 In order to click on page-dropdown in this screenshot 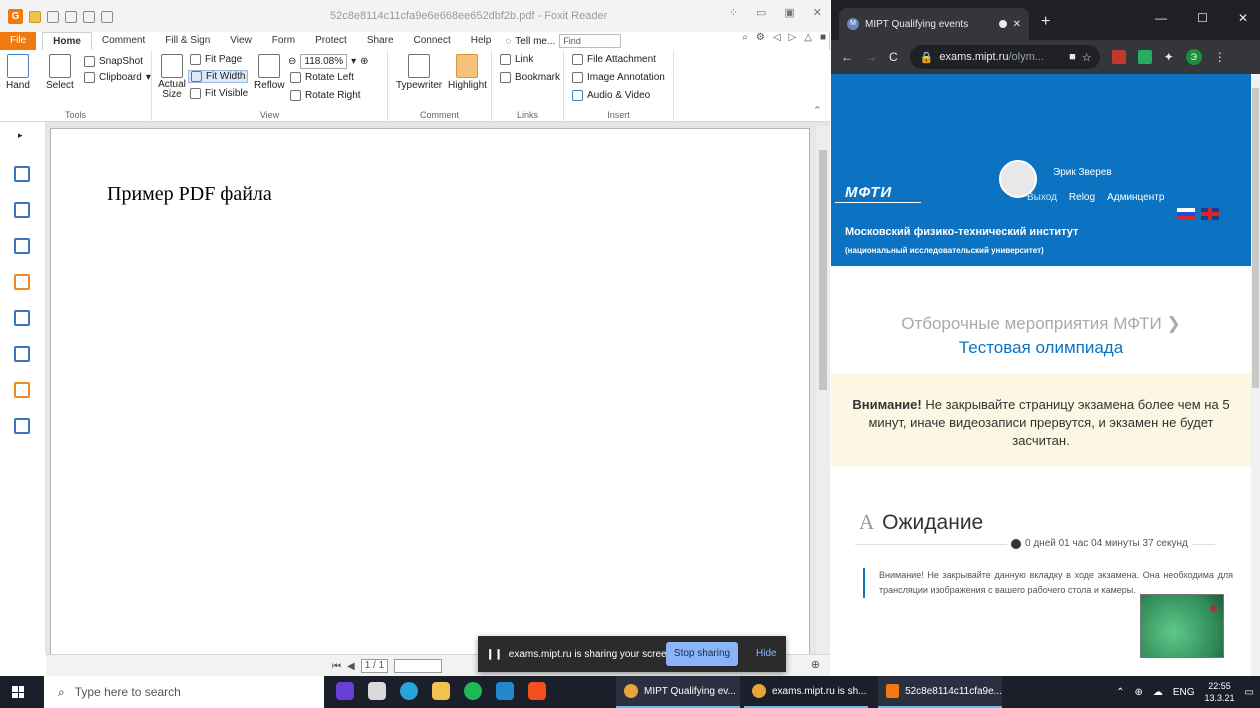, I will do `click(418, 666)`.